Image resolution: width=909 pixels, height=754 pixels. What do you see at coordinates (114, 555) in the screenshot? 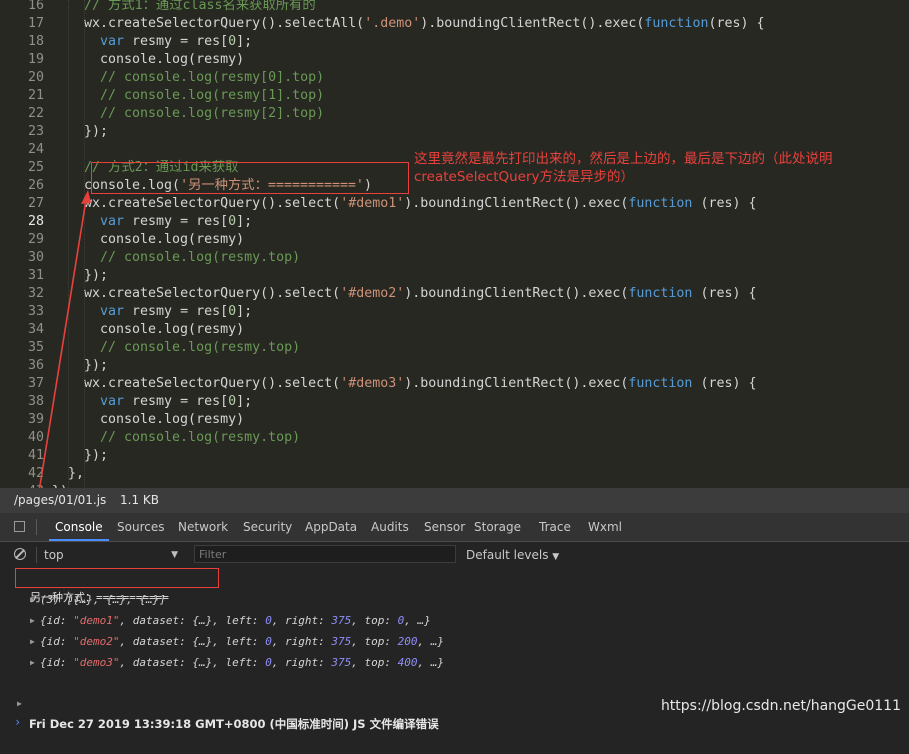
I see `context-select: top ▼` at bounding box center [114, 555].